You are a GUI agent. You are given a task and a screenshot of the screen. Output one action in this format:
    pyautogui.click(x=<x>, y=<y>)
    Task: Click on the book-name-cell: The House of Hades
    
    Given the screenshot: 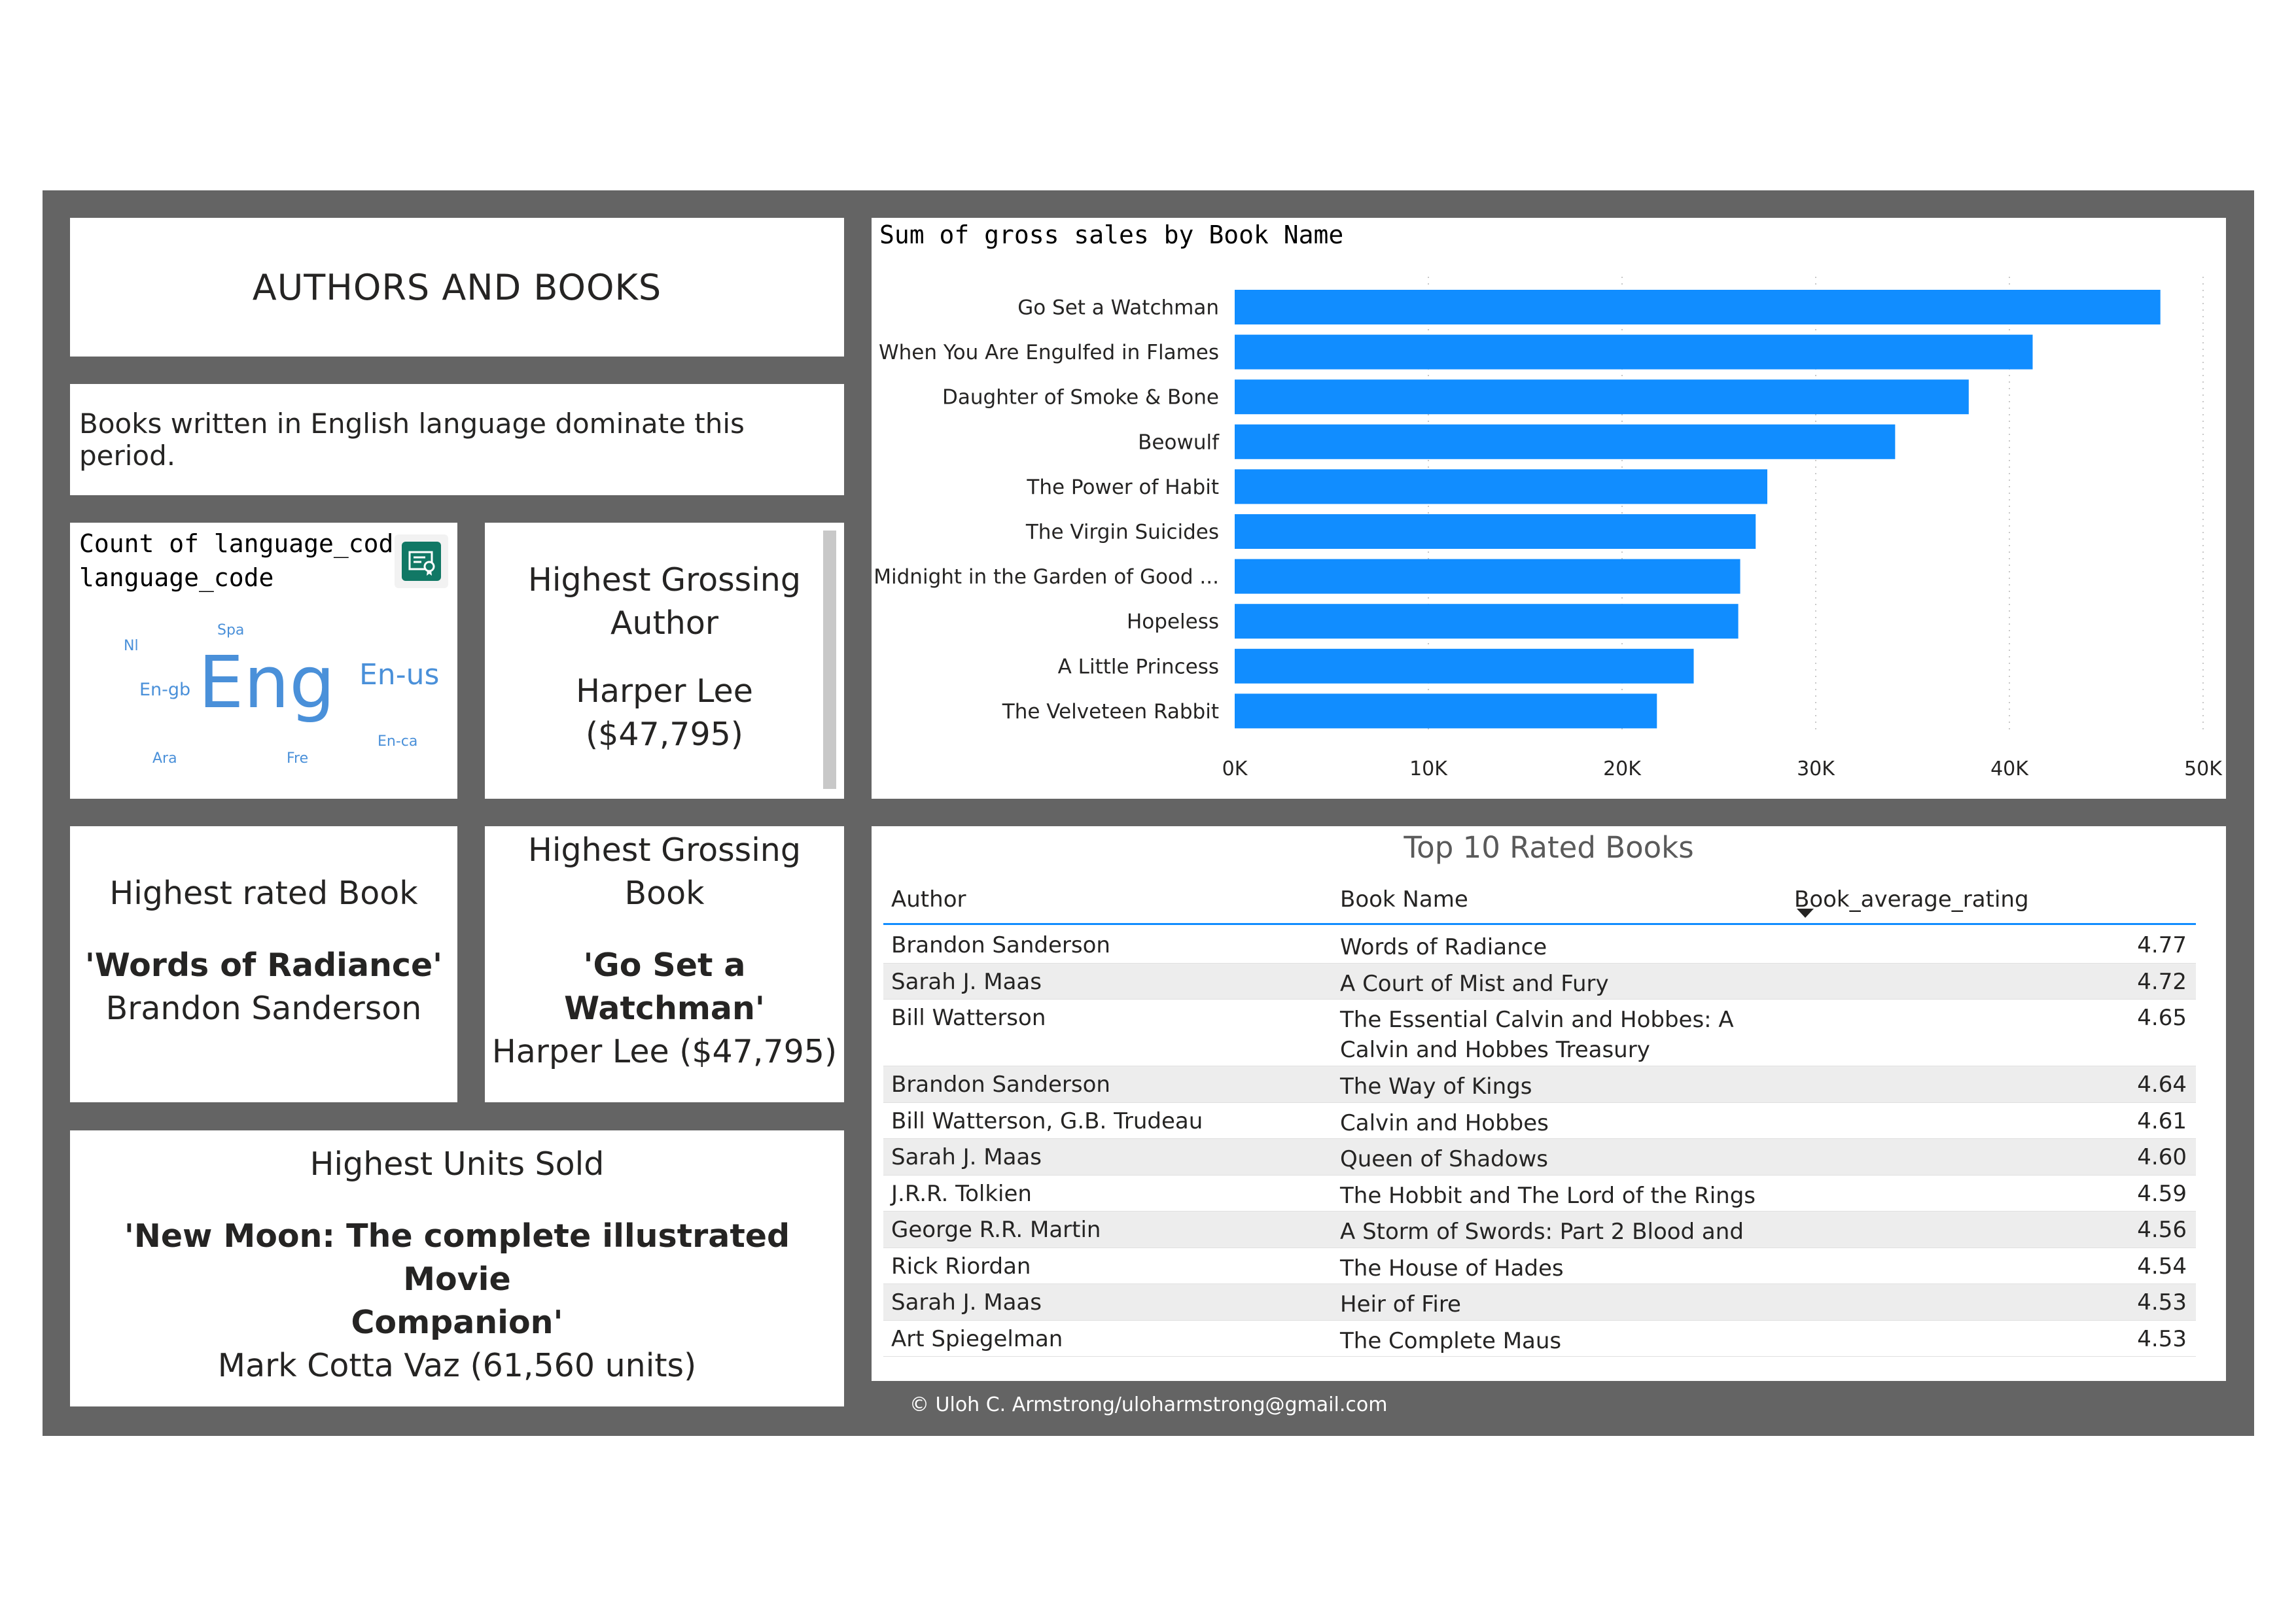 What is the action you would take?
    pyautogui.click(x=1452, y=1268)
    